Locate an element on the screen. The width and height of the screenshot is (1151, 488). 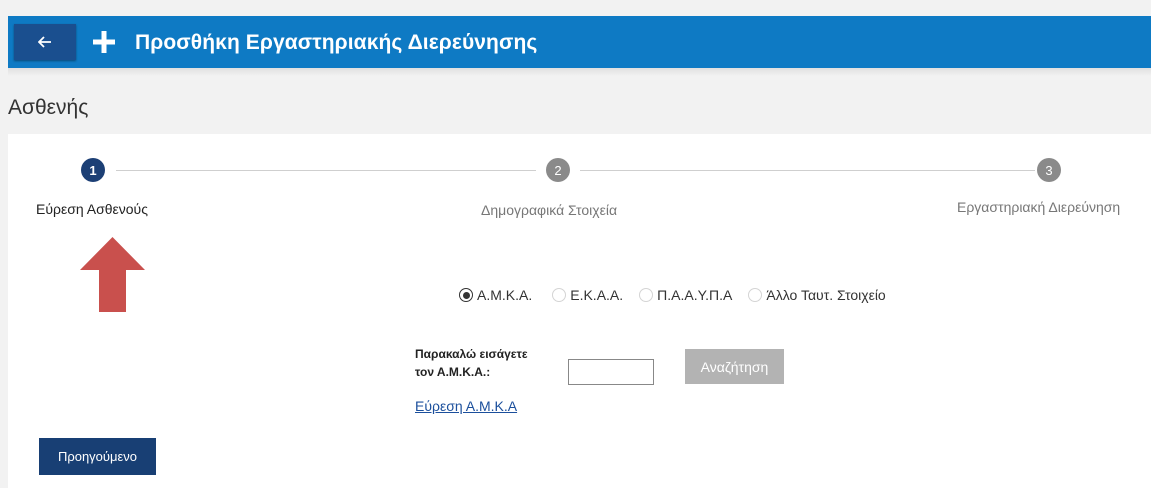
previous-button: Προηγούμενο is located at coordinates (97, 456).